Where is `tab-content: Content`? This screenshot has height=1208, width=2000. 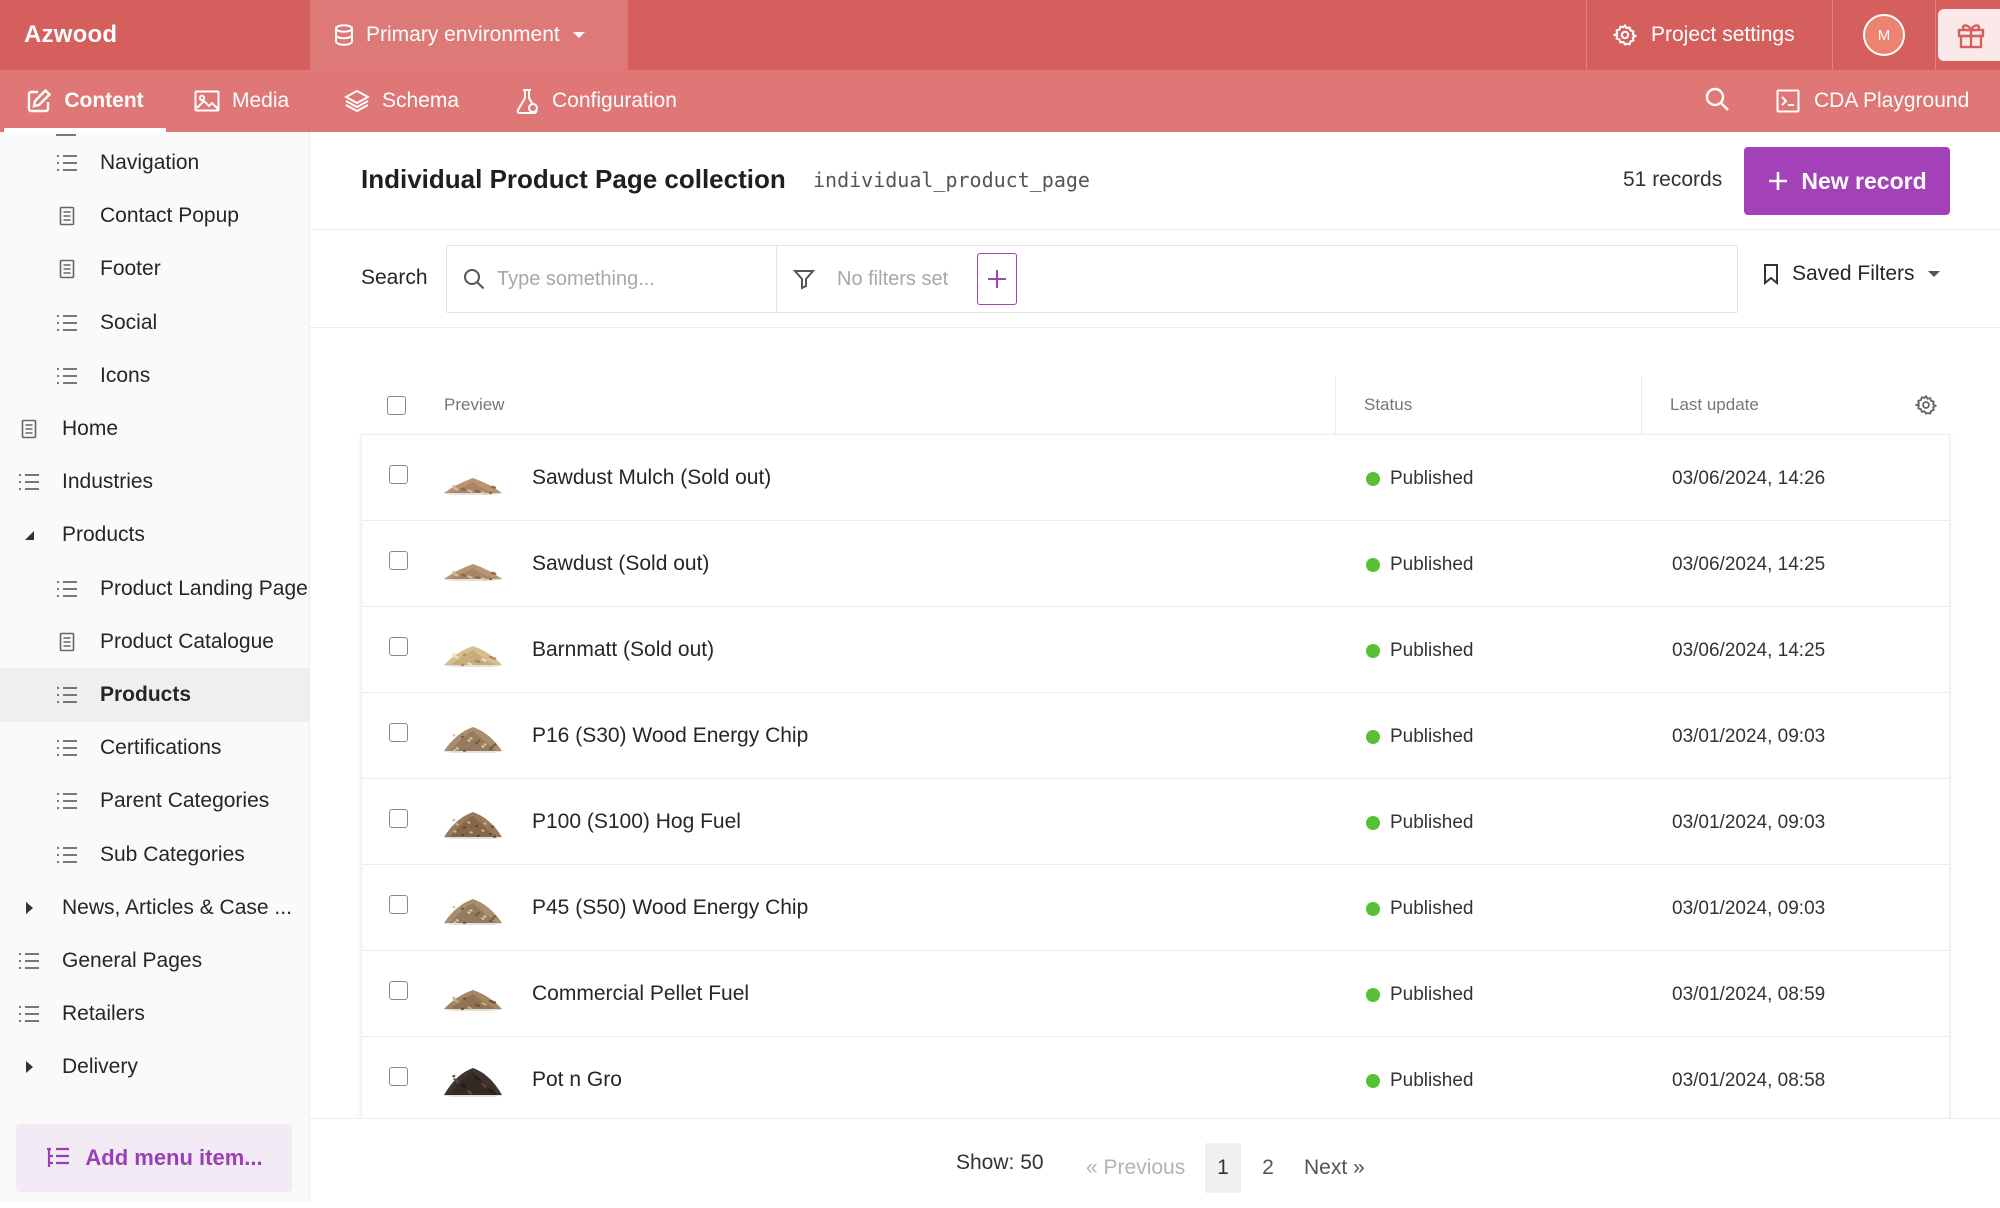 tab-content: Content is located at coordinates (85, 101).